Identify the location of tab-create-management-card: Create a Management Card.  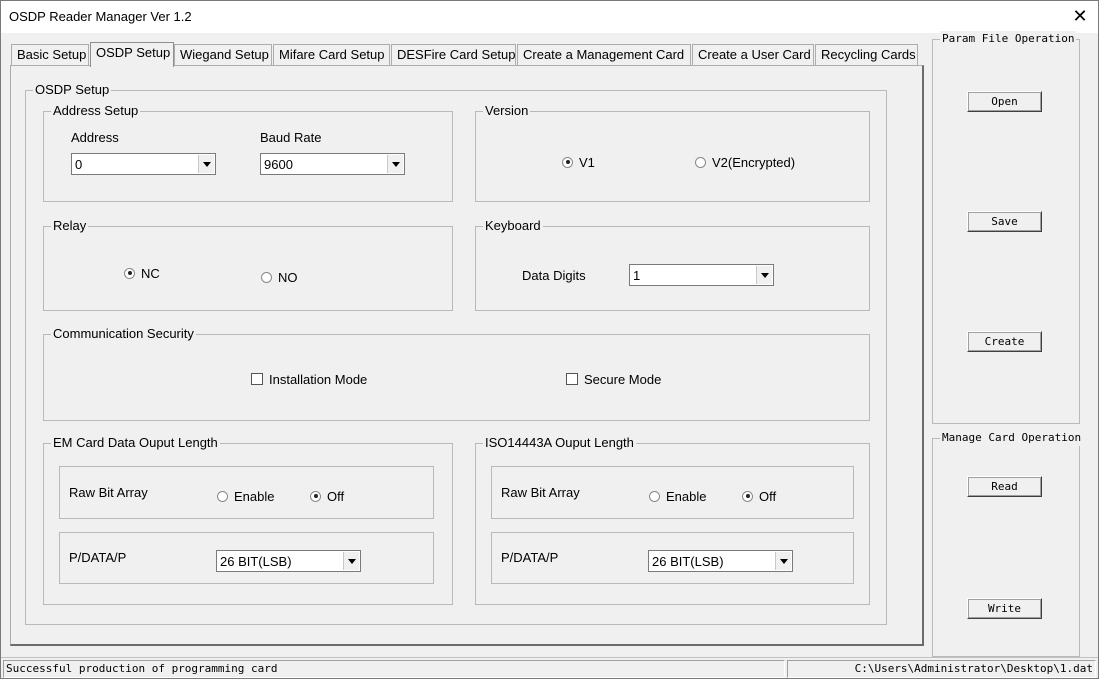
(604, 55).